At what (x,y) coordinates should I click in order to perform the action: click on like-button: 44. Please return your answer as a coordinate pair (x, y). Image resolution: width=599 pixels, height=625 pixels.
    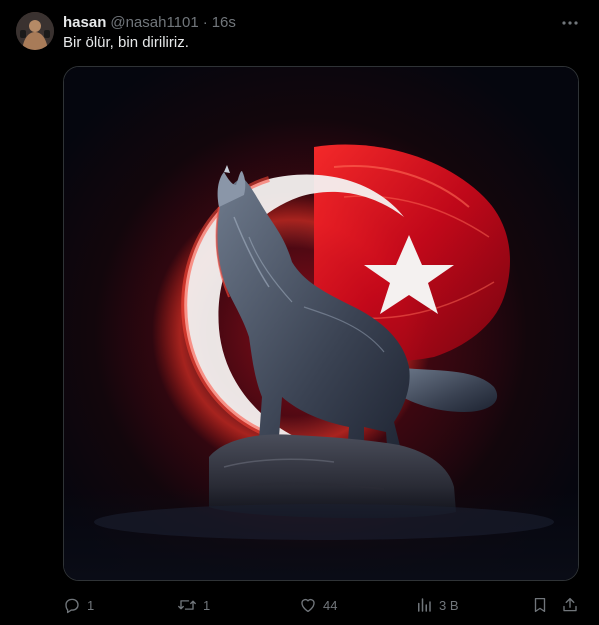
    Looking at the image, I should click on (318, 605).